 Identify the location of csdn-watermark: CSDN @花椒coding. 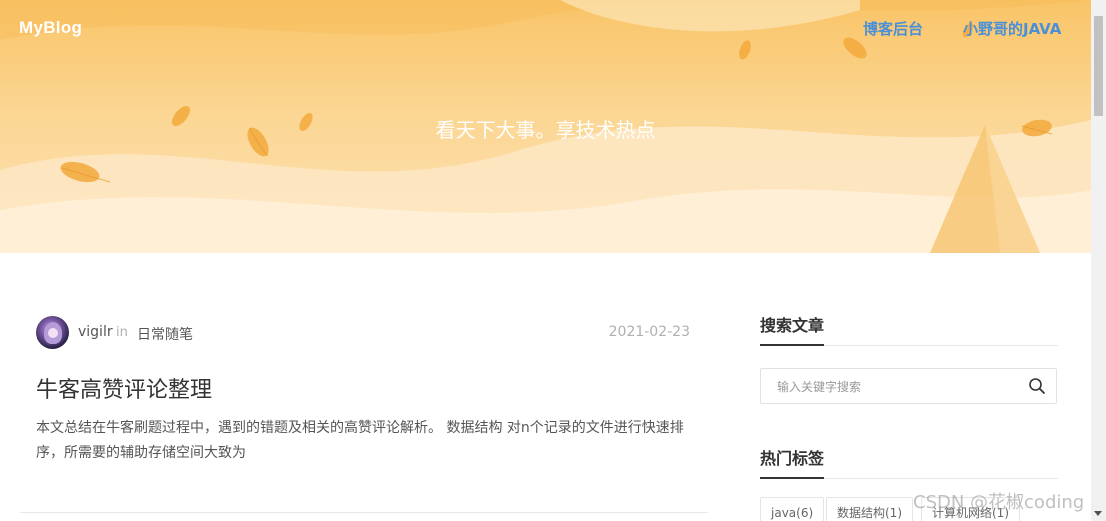
(999, 502).